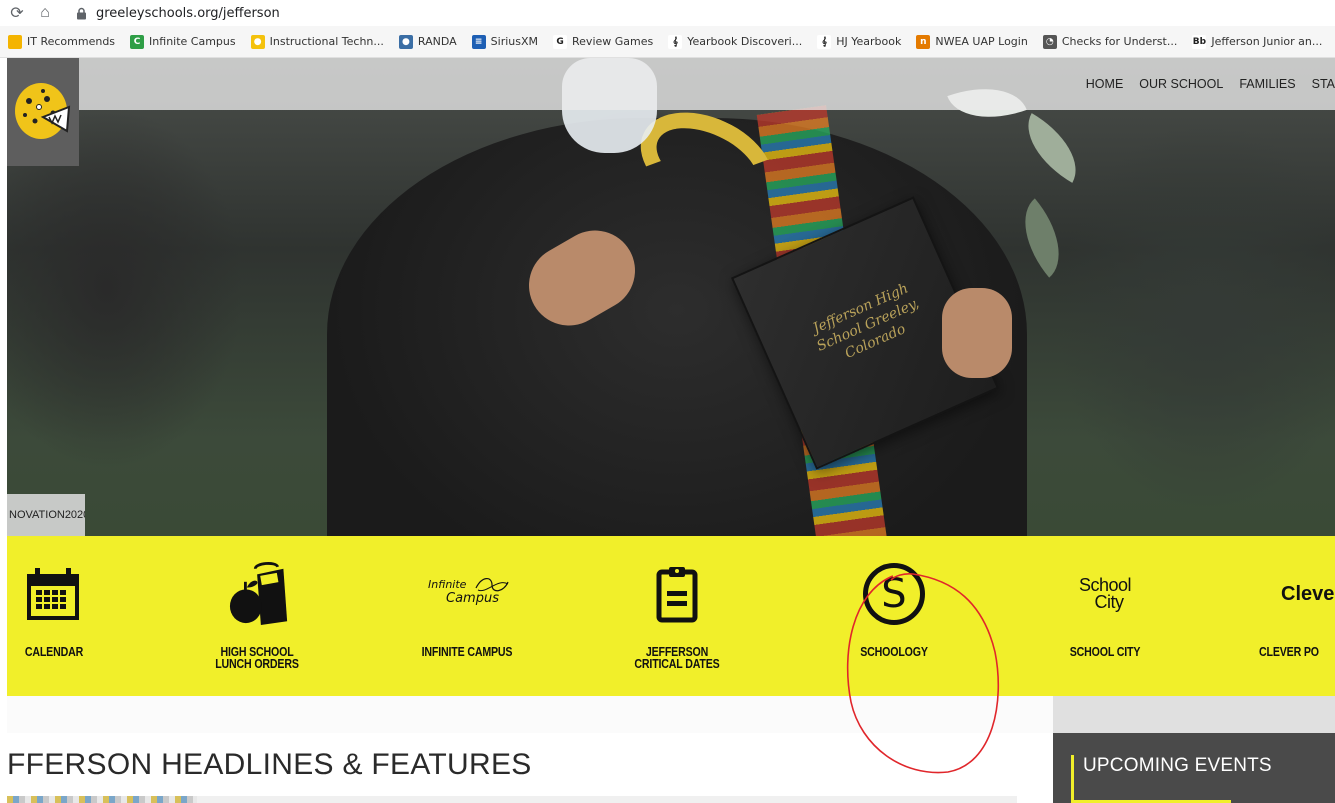 This screenshot has height=803, width=1335. I want to click on globe-icon: ●, so click(405, 41).